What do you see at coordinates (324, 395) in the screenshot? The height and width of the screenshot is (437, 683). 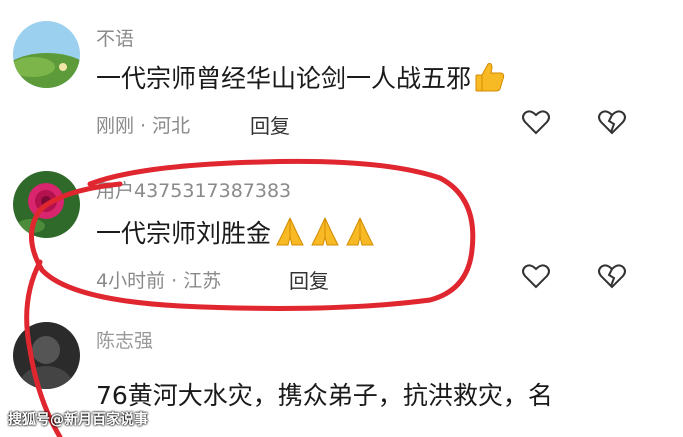 I see `comment-text: 76黄河大水灾，携众弟子，抗洪救灾，名` at bounding box center [324, 395].